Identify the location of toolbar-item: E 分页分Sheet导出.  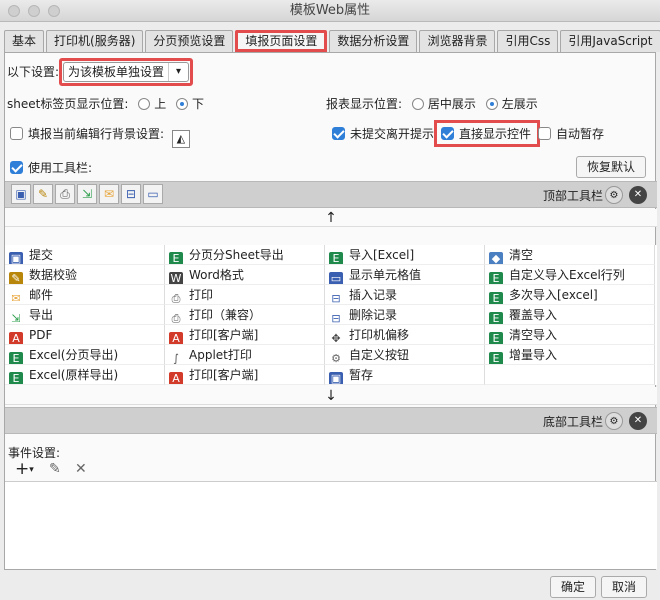
(245, 255).